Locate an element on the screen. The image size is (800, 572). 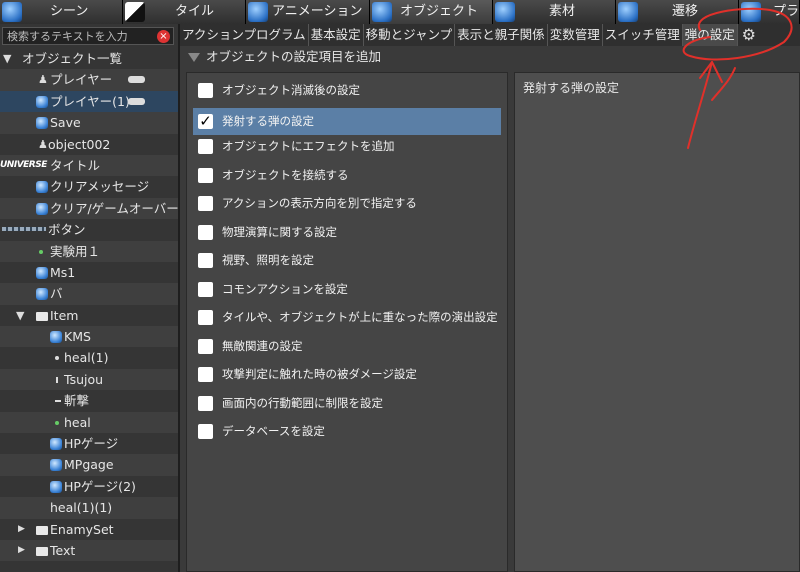
option-label: アクションの表示方向を別で指定する is located at coordinates (319, 203).